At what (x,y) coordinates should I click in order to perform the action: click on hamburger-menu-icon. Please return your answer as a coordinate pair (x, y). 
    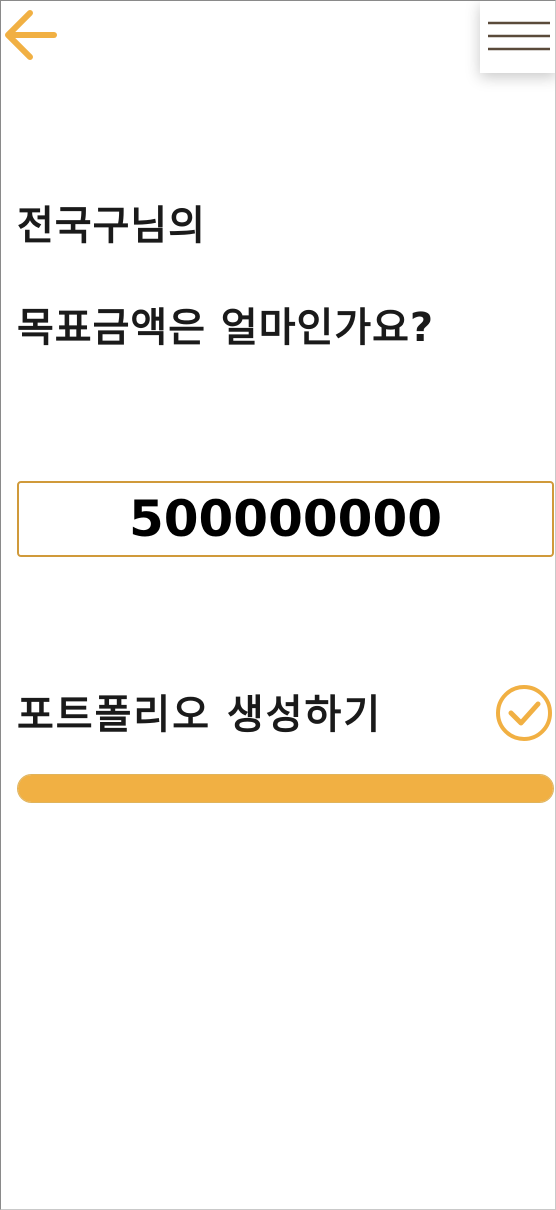
    Looking at the image, I should click on (518, 36).